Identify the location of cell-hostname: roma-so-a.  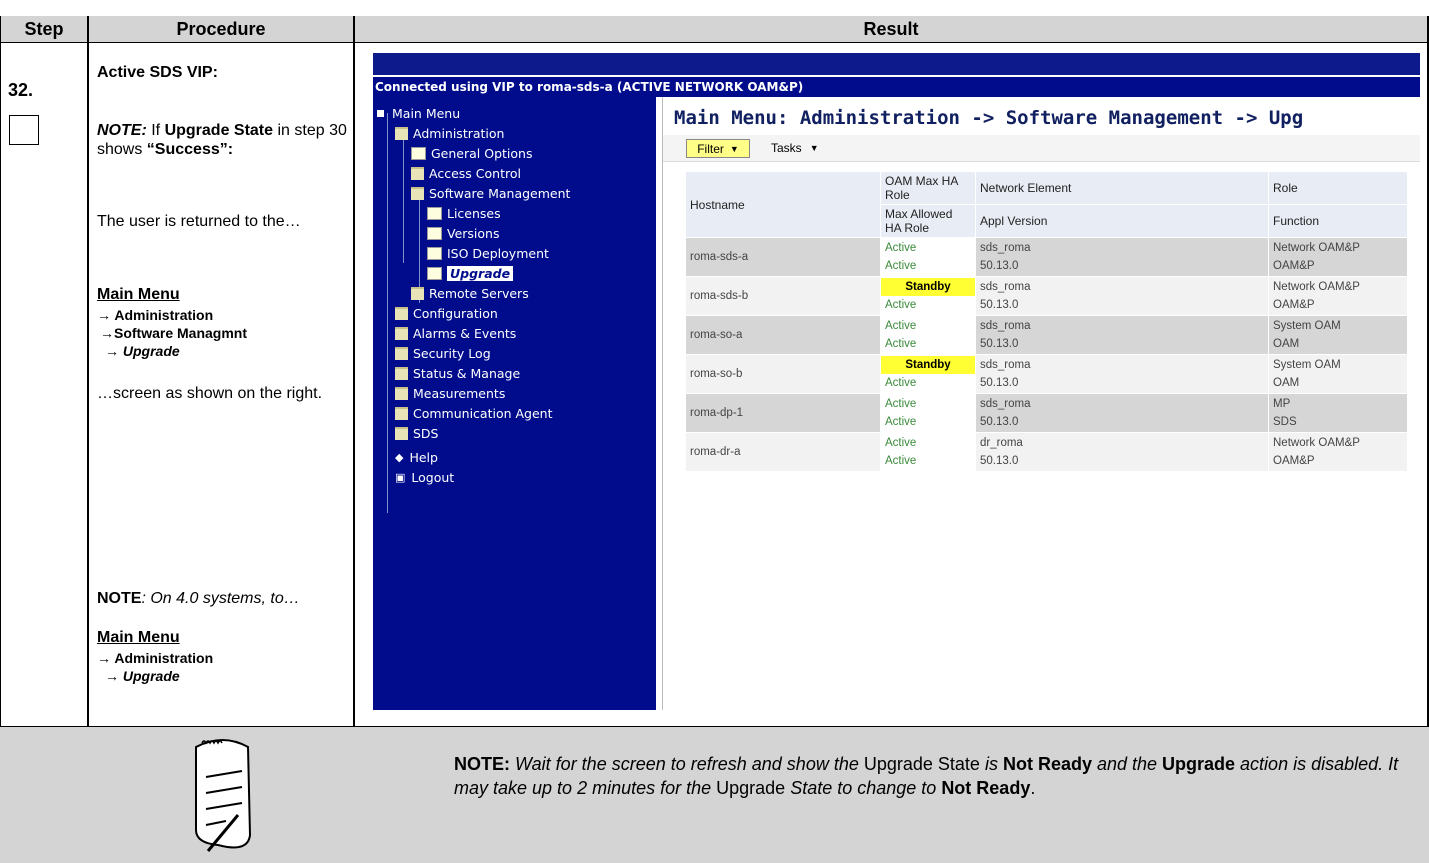
(783, 335).